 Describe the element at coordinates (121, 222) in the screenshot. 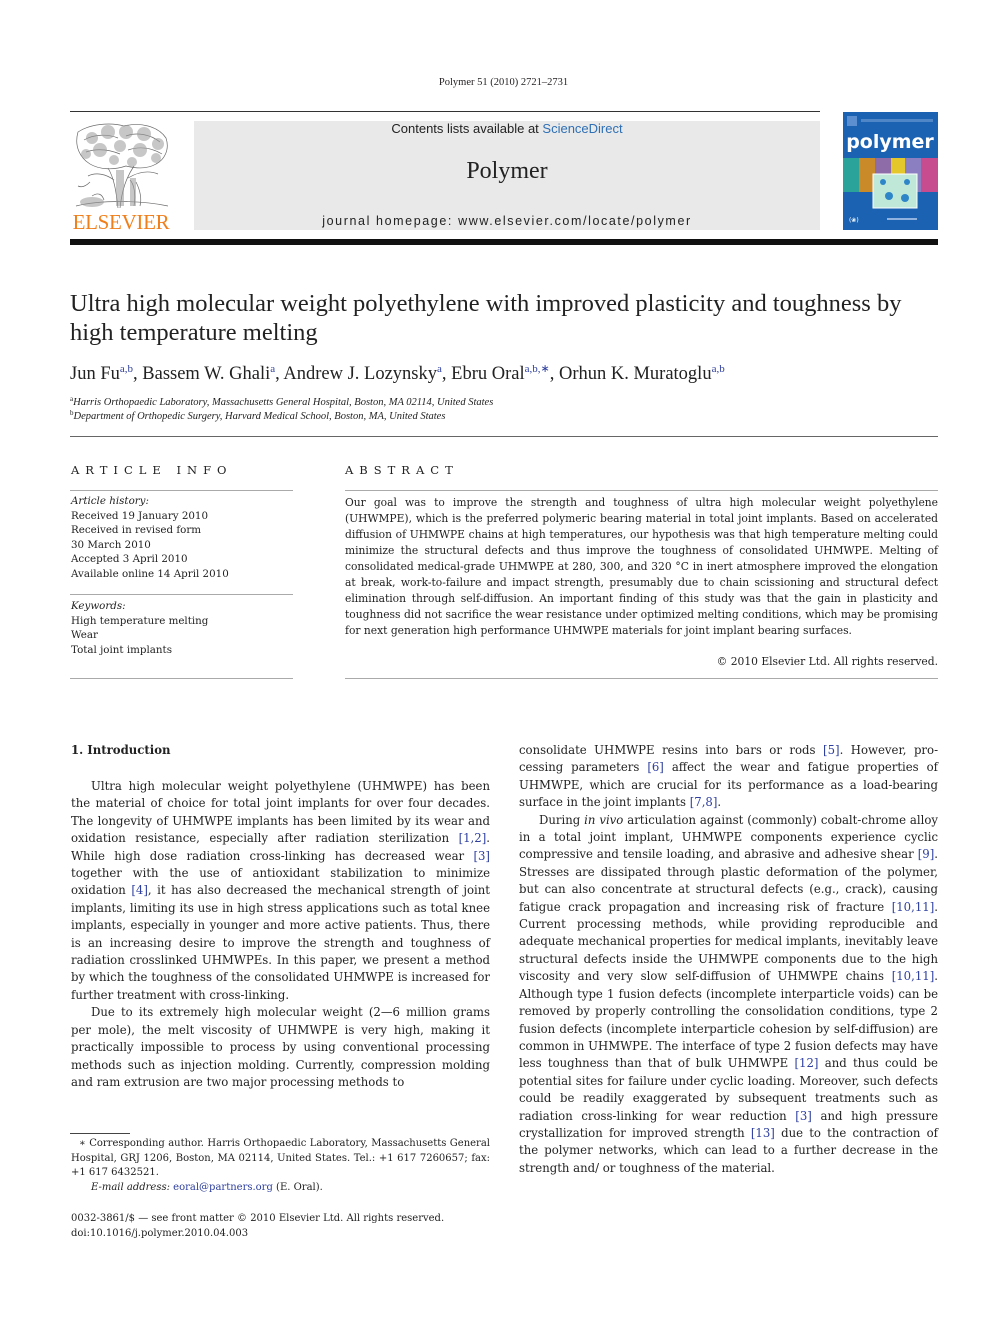

I see `elsevier-wordmark: ELSEVIER` at that location.